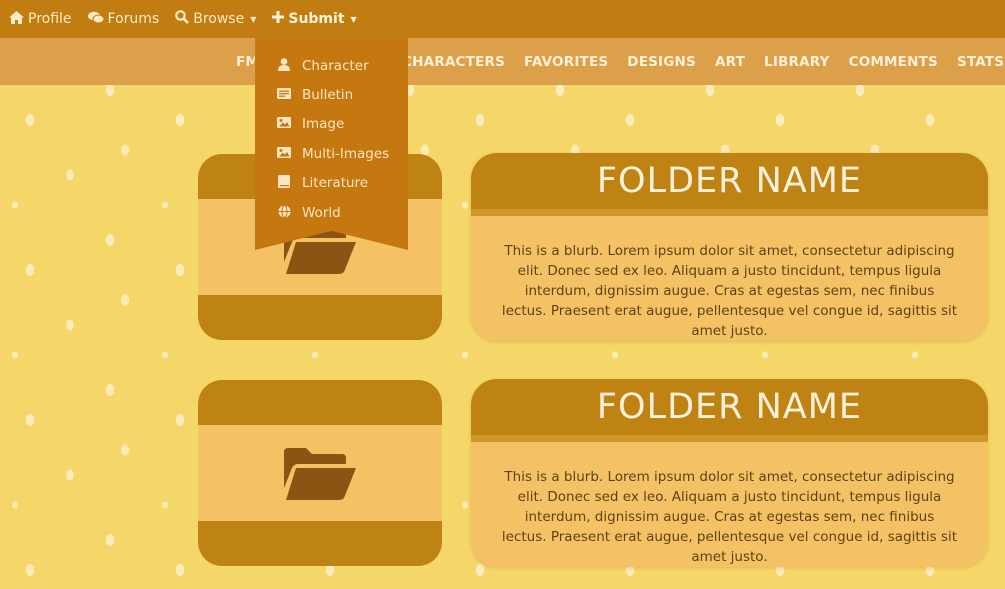 This screenshot has width=1005, height=589. I want to click on browse-menu: Browse ▼, so click(215, 19).